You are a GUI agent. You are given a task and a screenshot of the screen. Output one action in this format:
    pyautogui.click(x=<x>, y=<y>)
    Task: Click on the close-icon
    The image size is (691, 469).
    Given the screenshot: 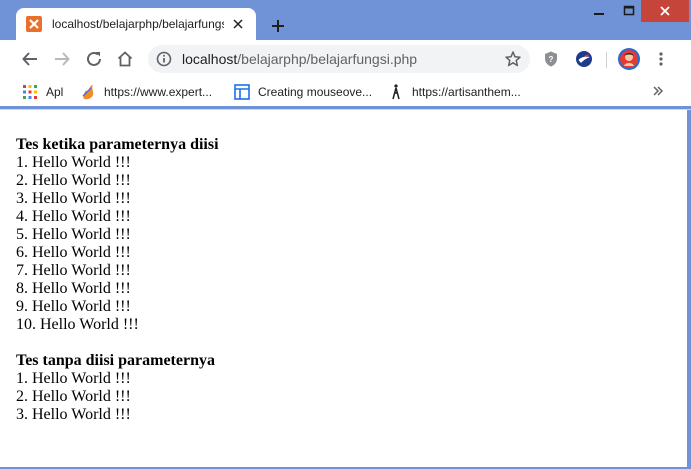 What is the action you would take?
    pyautogui.click(x=665, y=11)
    